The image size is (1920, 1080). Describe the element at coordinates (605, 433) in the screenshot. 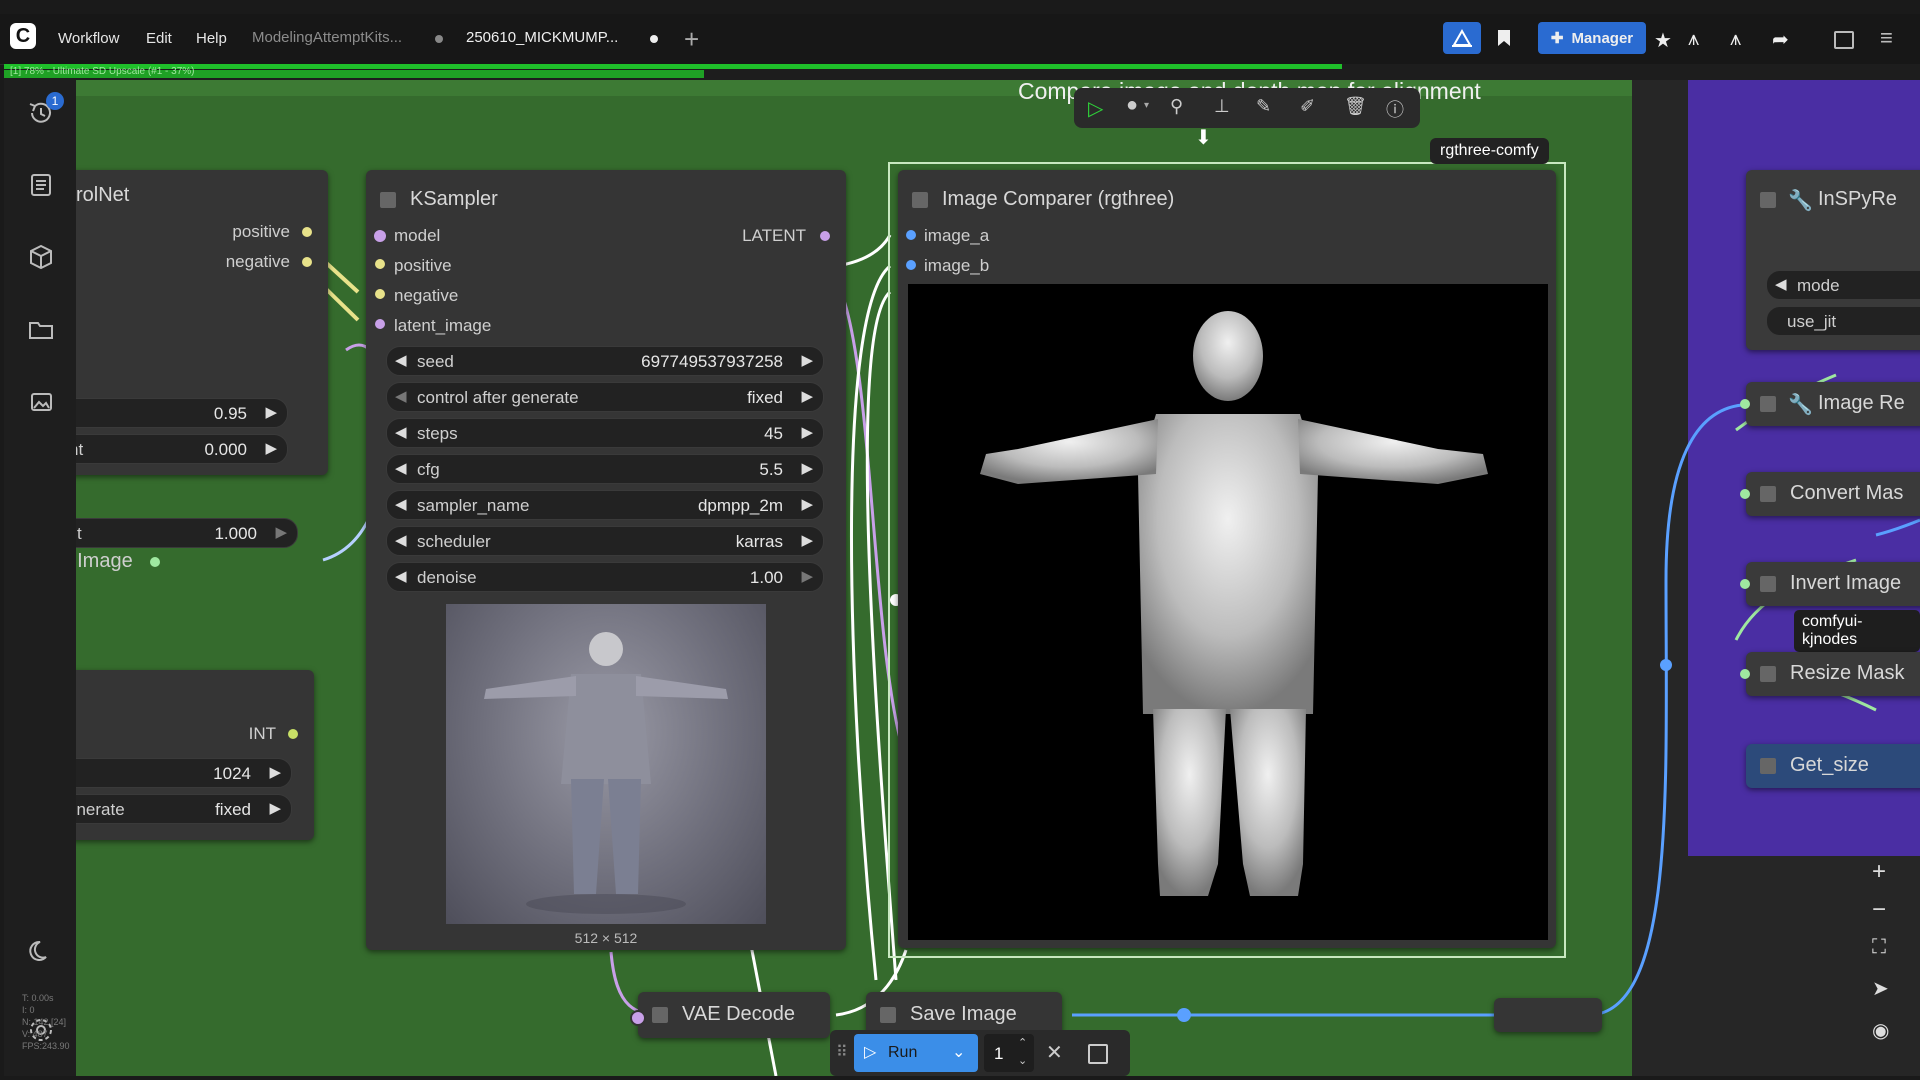

I see `steps-widget: ◀ steps 45 ▶` at that location.